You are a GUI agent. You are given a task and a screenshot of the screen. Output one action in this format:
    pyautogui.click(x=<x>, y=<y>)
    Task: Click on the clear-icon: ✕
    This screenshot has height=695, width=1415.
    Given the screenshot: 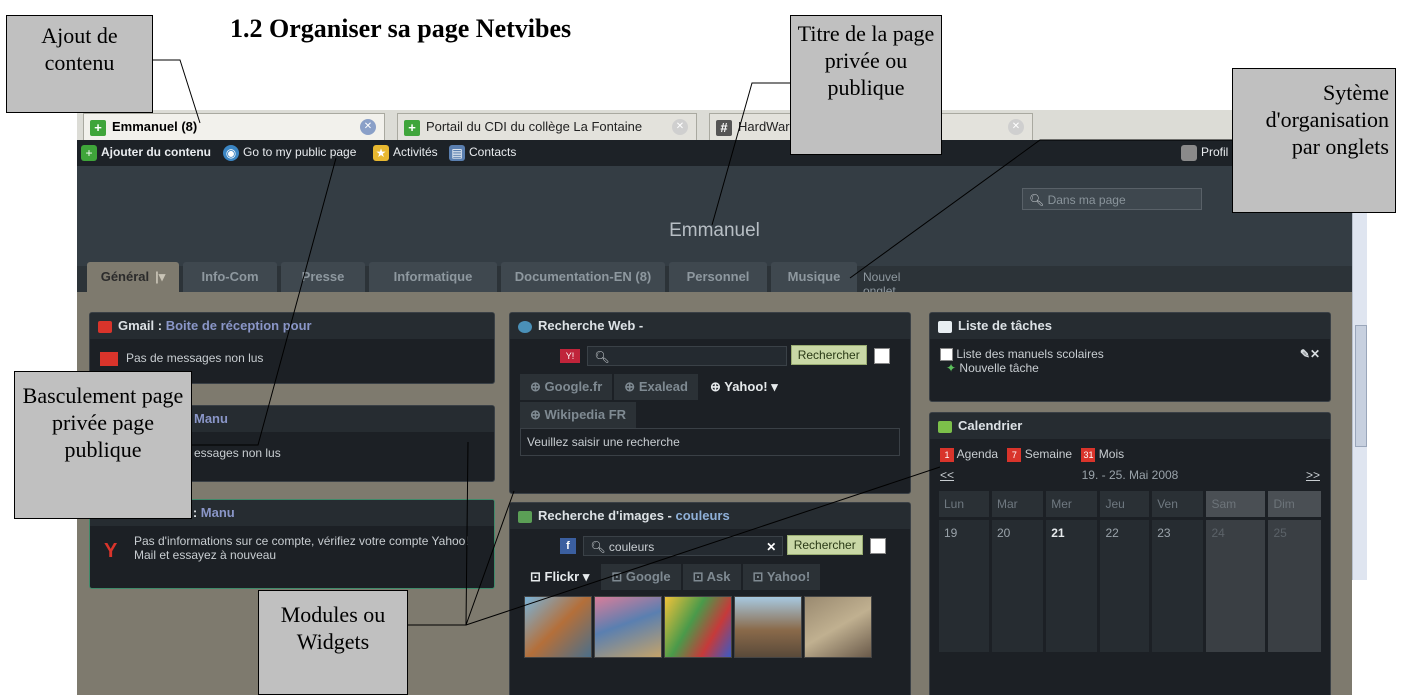 What is the action you would take?
    pyautogui.click(x=771, y=547)
    